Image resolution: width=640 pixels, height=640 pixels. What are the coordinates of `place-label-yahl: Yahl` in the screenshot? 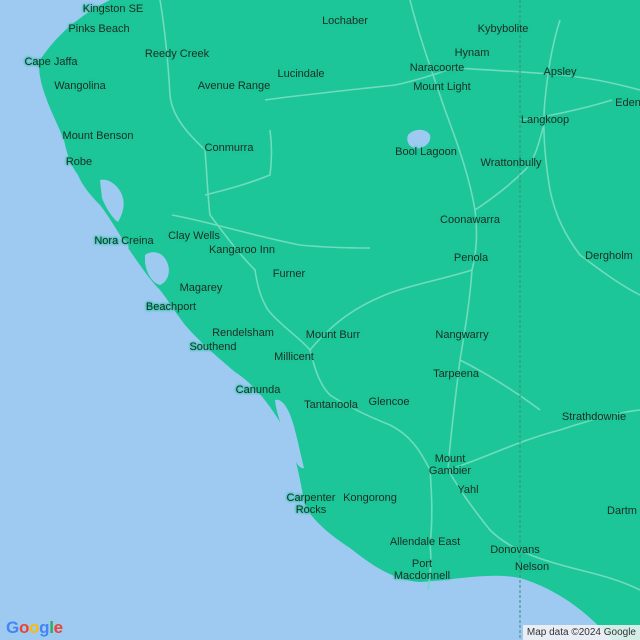 It's located at (467, 490).